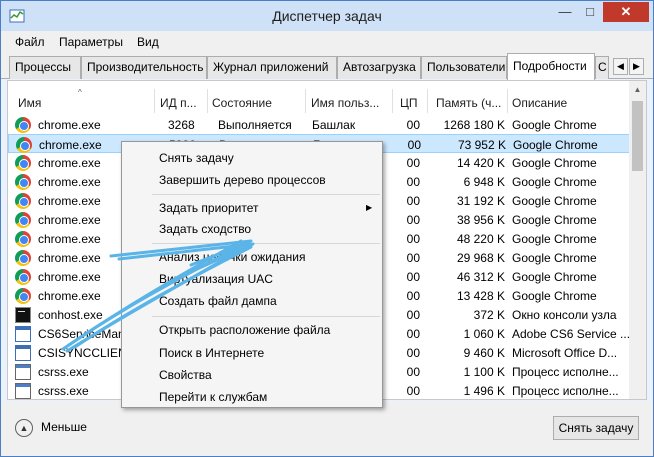 Image resolution: width=654 pixels, height=457 pixels. I want to click on chevron-left-icon: ◀, so click(620, 66).